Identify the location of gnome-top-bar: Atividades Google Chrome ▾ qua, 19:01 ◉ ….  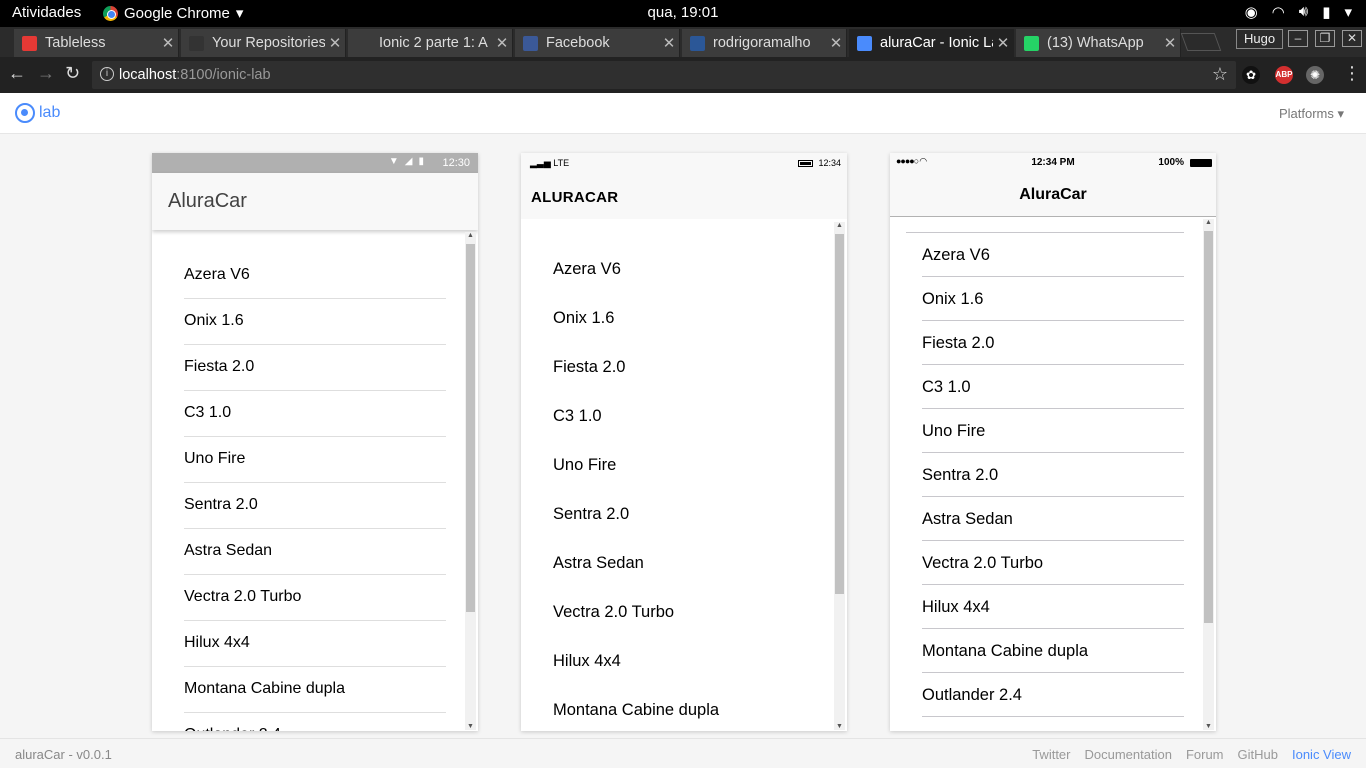
(683, 13).